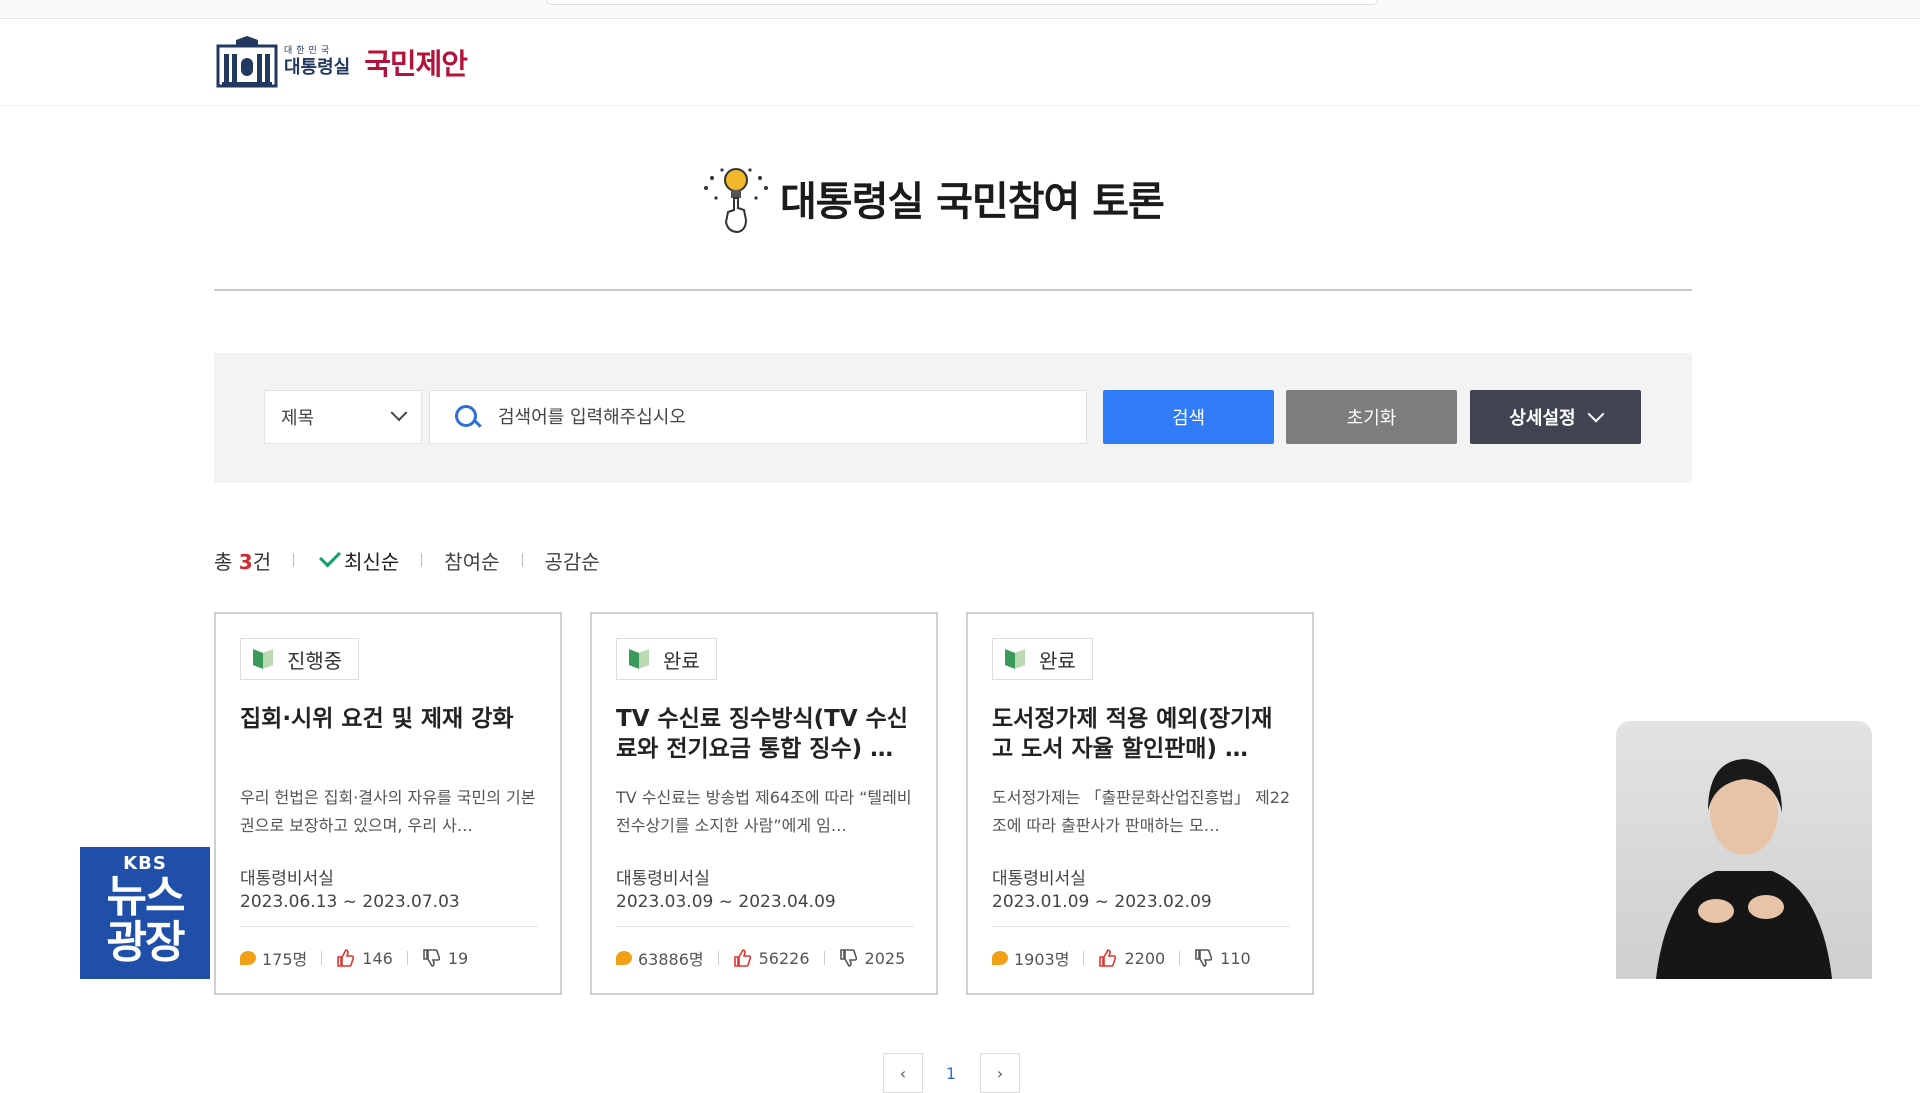 This screenshot has width=1920, height=1093. I want to click on participants-count: 175명, so click(285, 959).